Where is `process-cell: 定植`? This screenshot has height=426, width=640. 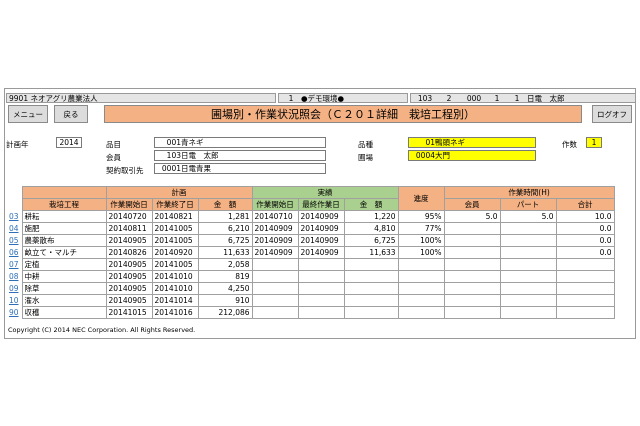 process-cell: 定植 is located at coordinates (64, 264).